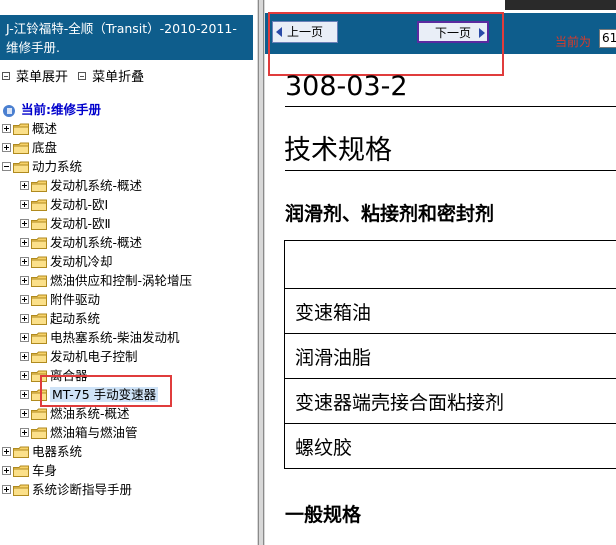  I want to click on tree-item-label: 底盘, so click(45, 147).